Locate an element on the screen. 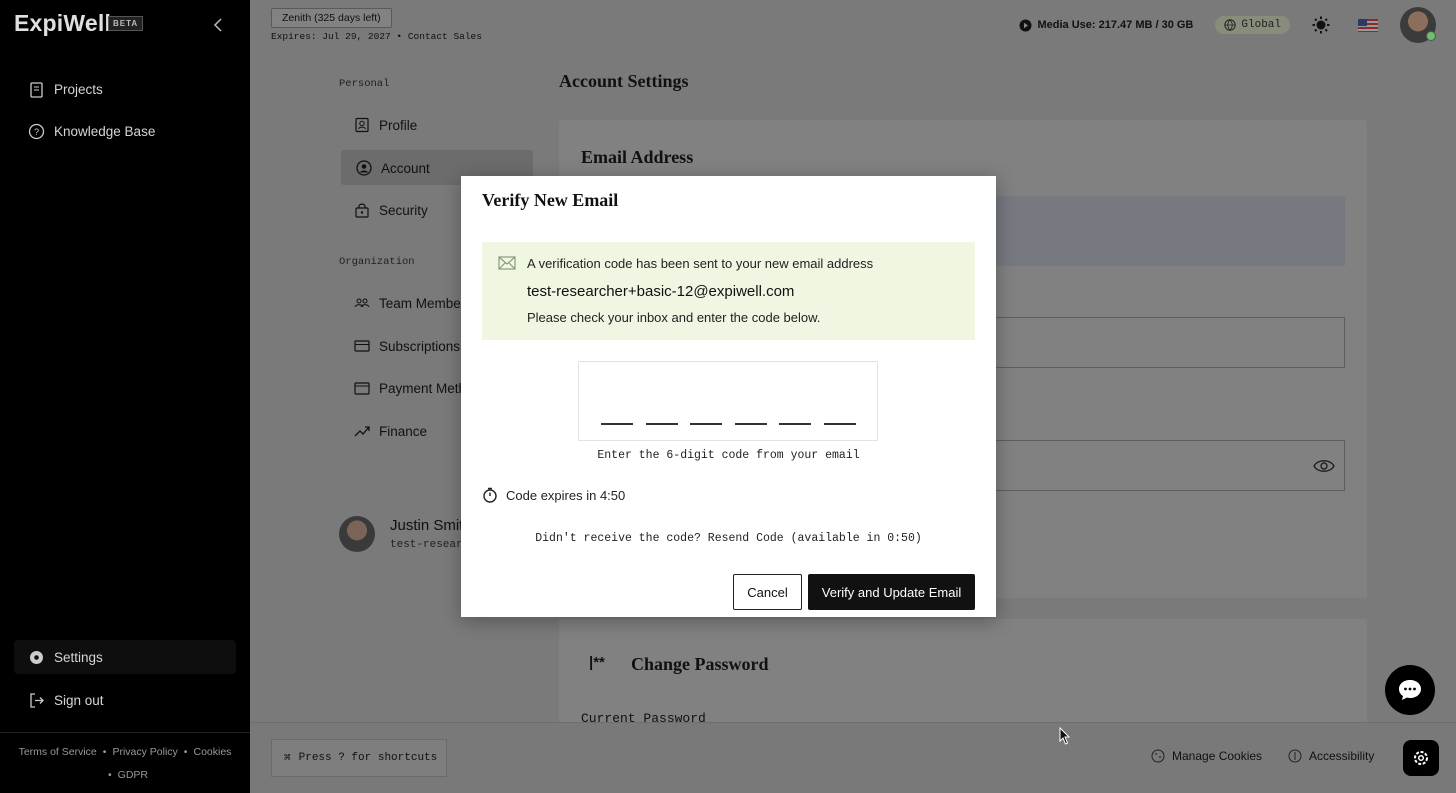 The height and width of the screenshot is (793, 1456). sidebar-item-settings: Settings is located at coordinates (65, 657).